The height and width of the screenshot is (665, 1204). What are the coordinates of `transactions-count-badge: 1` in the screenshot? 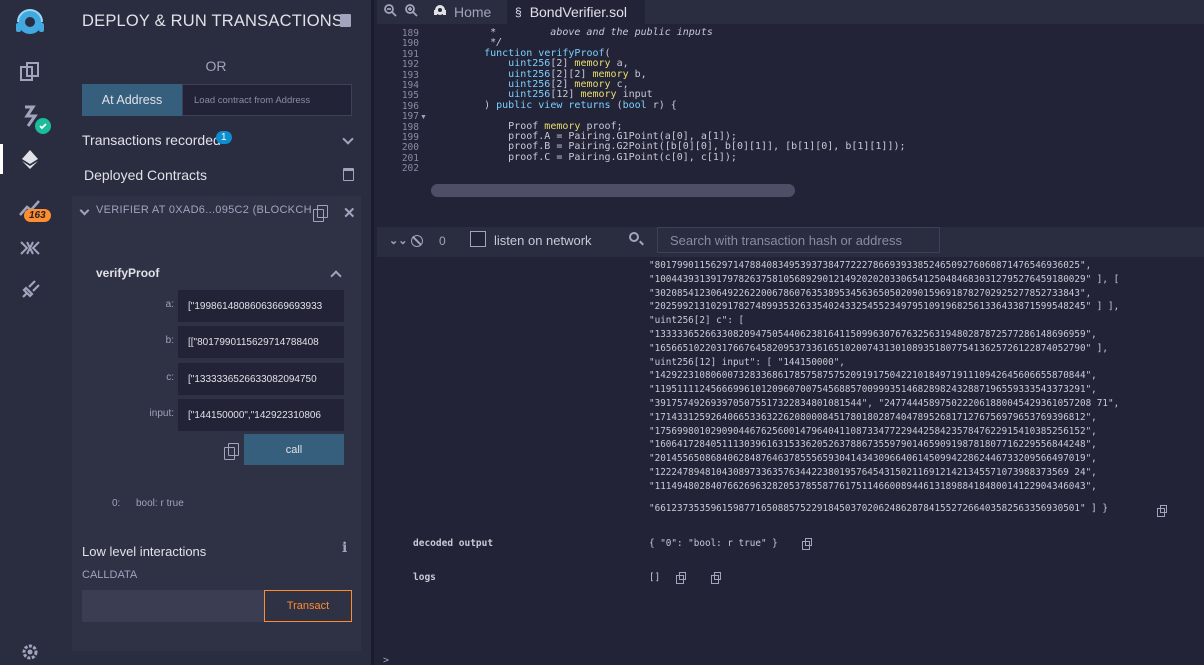 It's located at (224, 137).